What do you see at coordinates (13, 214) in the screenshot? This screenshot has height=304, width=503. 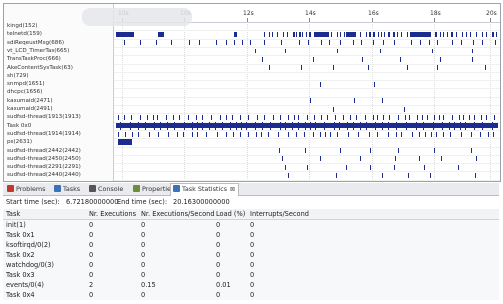 I see `column-header: Task` at bounding box center [13, 214].